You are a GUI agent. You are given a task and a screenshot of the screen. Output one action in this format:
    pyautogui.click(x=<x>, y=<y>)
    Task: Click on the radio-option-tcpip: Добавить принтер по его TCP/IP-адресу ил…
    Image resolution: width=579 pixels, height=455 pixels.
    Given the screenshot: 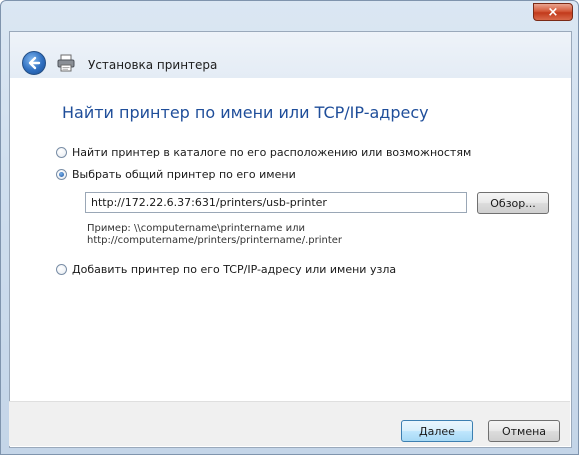 What is the action you would take?
    pyautogui.click(x=226, y=269)
    